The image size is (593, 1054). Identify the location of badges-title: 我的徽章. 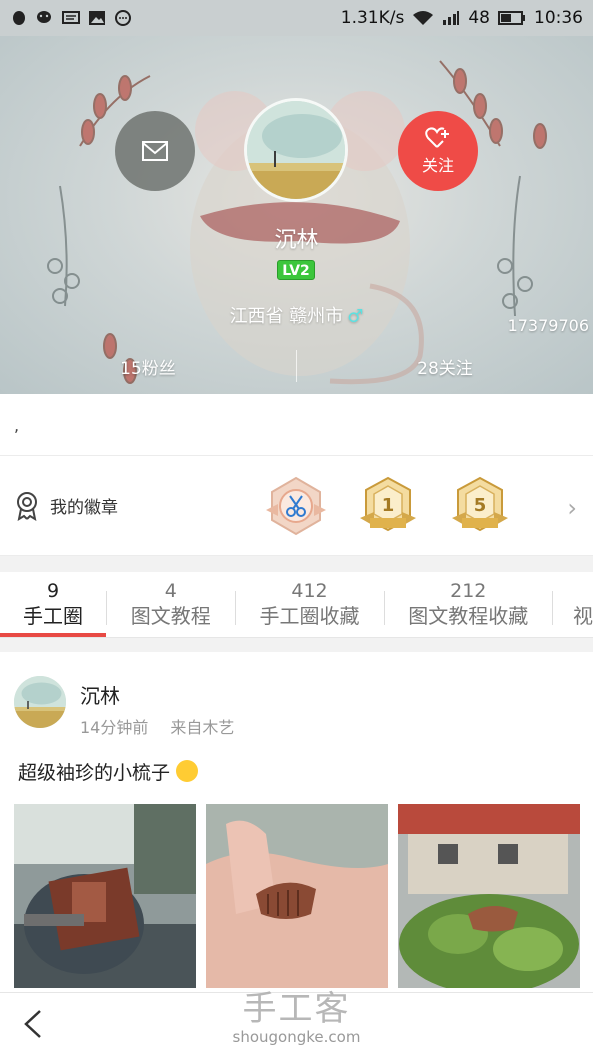
(134, 506).